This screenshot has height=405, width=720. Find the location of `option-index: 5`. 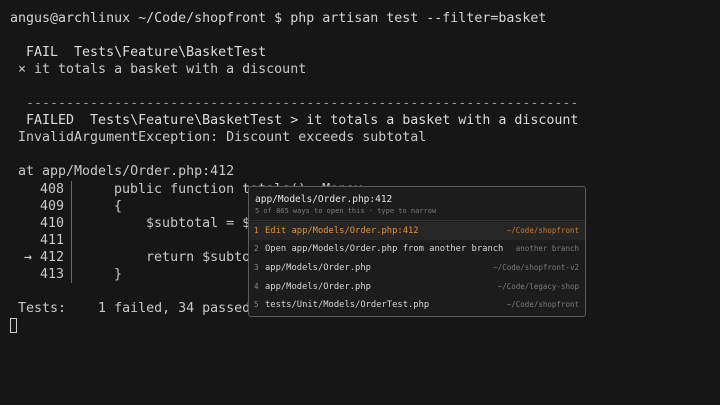

option-index: 5 is located at coordinates (256, 304).